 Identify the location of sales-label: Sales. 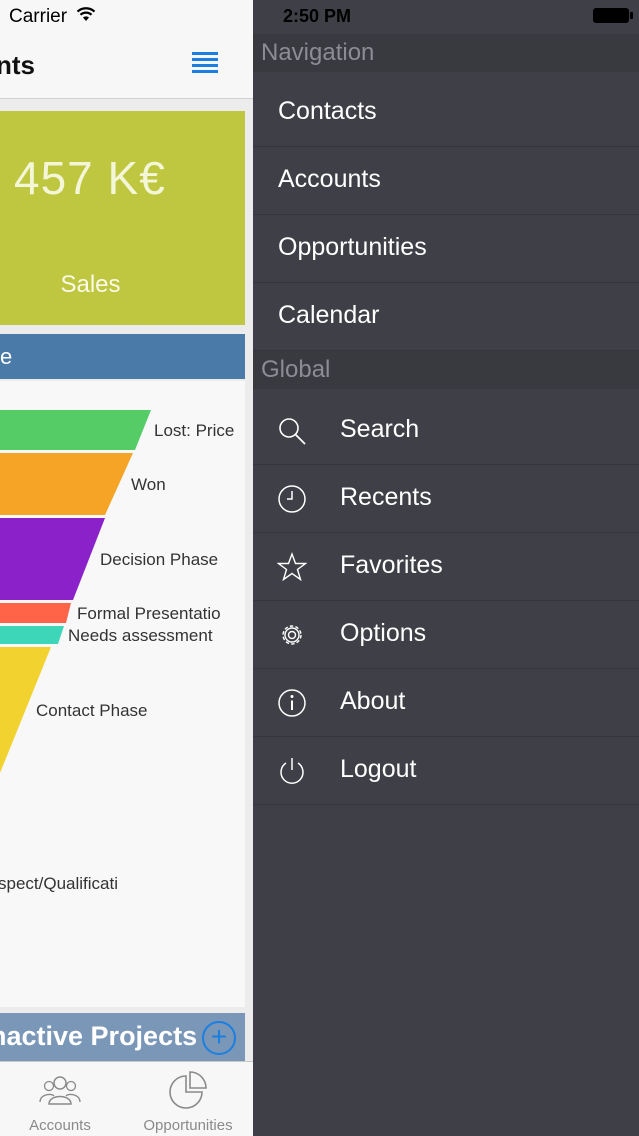
(90, 284).